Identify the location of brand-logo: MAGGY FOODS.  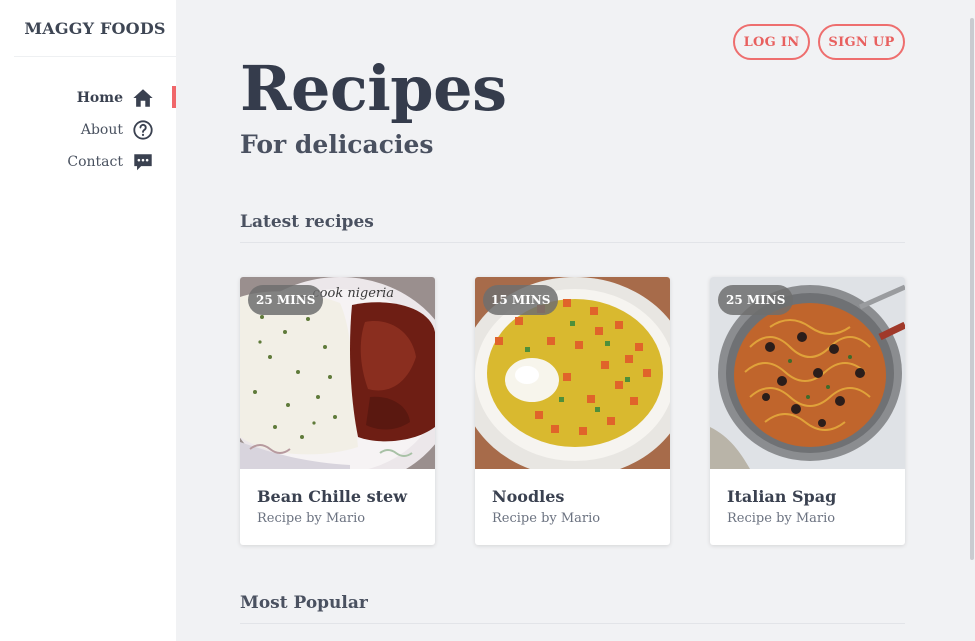
(95, 28).